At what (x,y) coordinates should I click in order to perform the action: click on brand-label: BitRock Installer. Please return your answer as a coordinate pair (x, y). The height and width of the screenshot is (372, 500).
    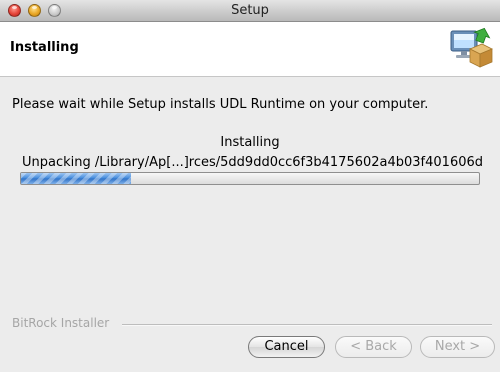
    Looking at the image, I should click on (61, 323).